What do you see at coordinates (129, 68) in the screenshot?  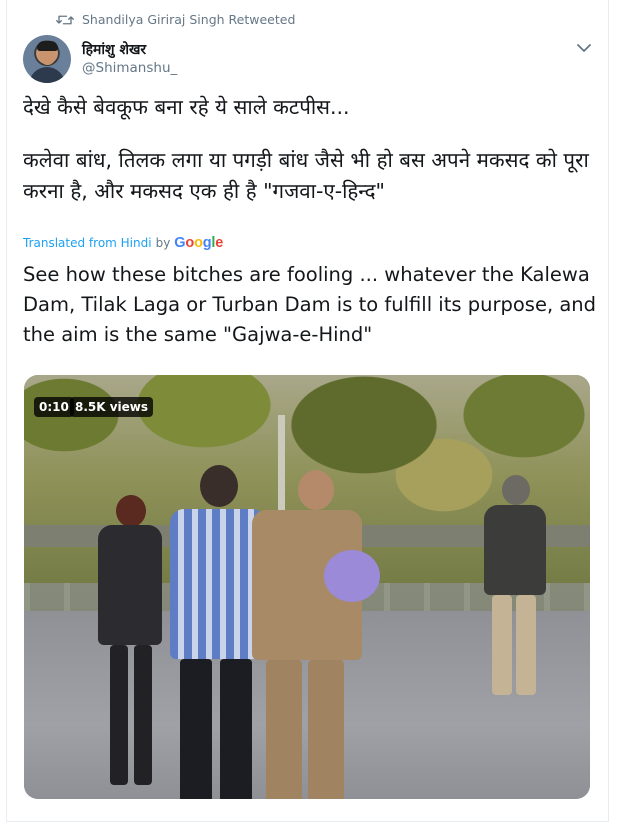 I see `author-handle: @Shimanshu_` at bounding box center [129, 68].